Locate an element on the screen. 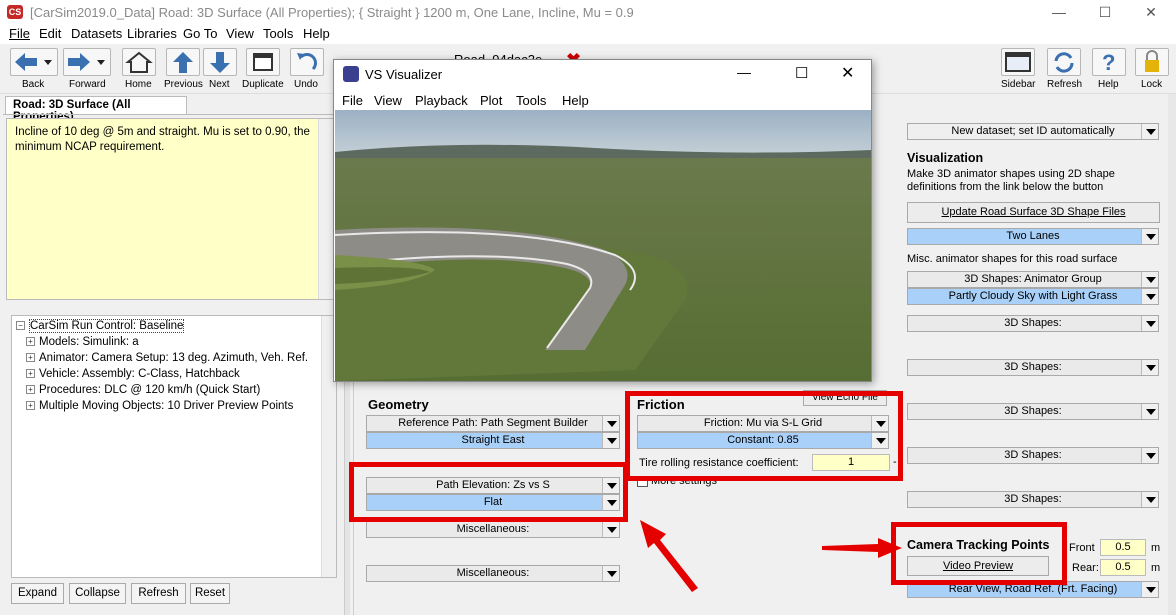  tree-root: − CarSim Run Control: Baseline is located at coordinates (174, 326).